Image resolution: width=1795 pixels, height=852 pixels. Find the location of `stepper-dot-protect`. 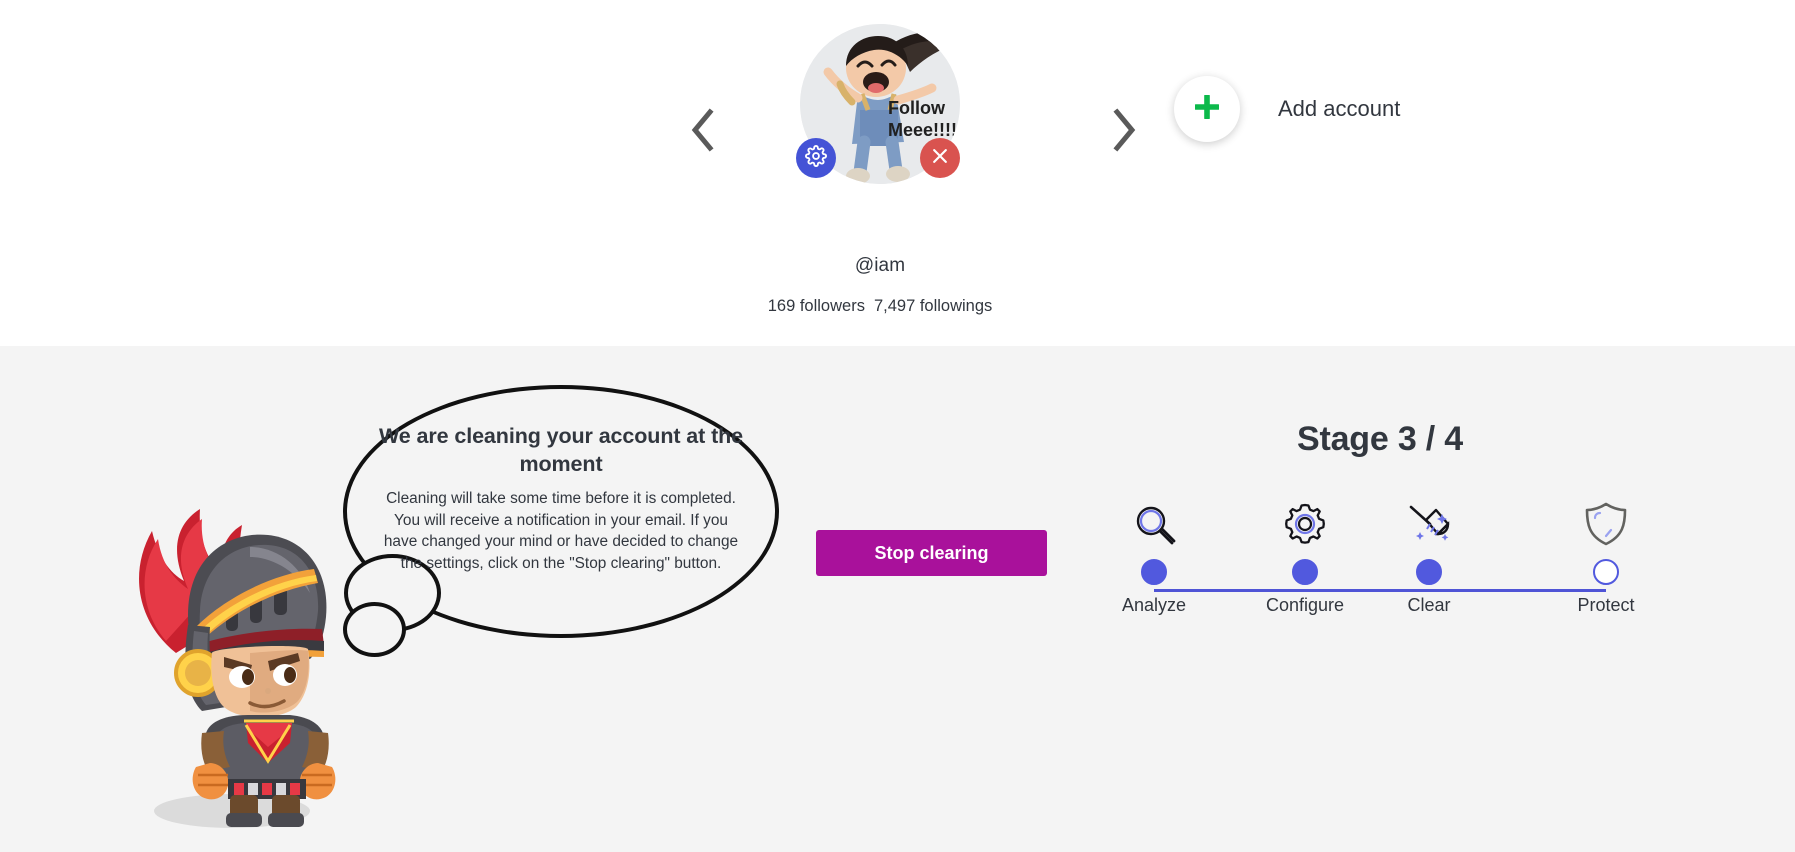

stepper-dot-protect is located at coordinates (1606, 572).